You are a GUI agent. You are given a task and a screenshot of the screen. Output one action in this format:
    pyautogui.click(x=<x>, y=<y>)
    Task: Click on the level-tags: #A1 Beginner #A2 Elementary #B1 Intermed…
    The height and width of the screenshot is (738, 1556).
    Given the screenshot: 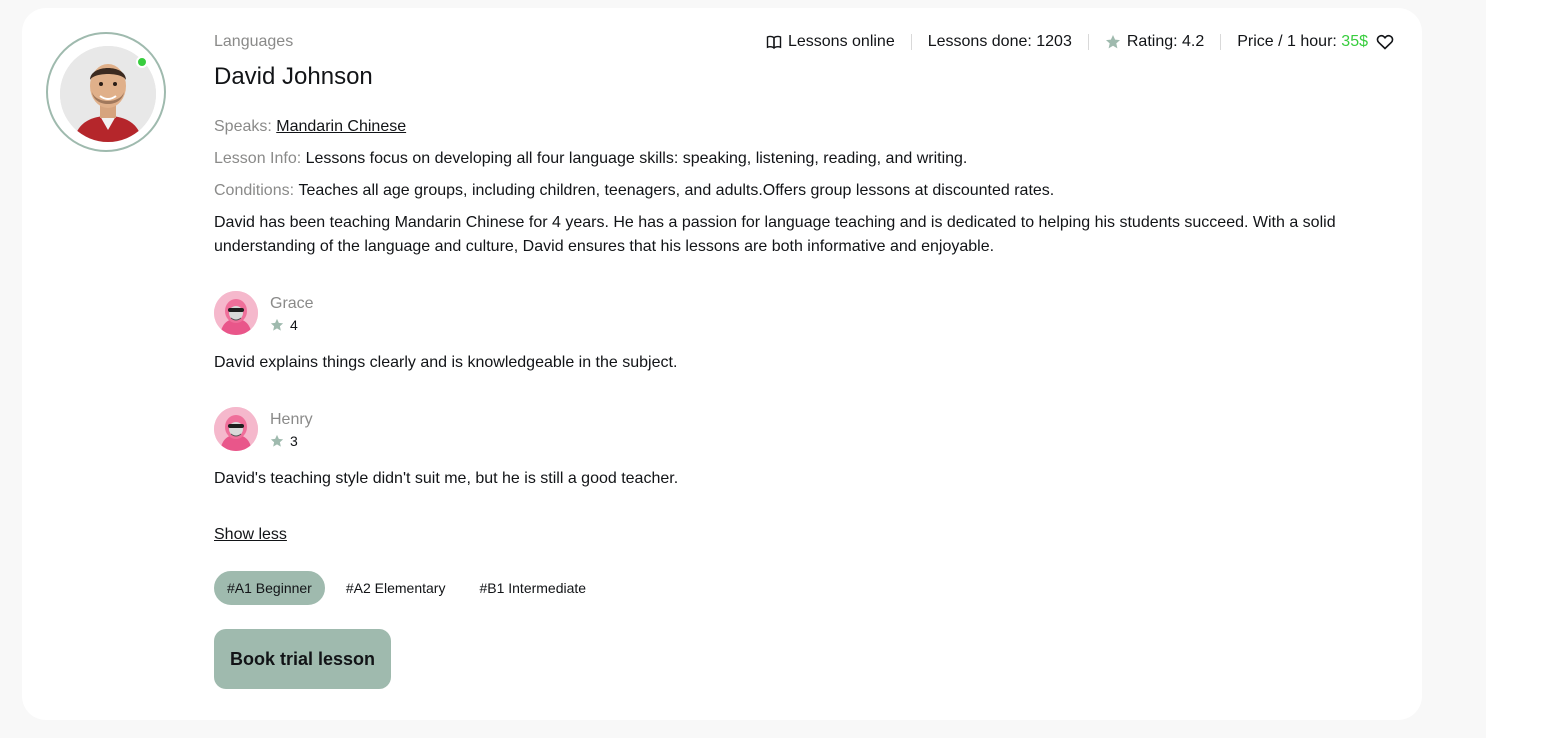 What is the action you would take?
    pyautogui.click(x=804, y=588)
    